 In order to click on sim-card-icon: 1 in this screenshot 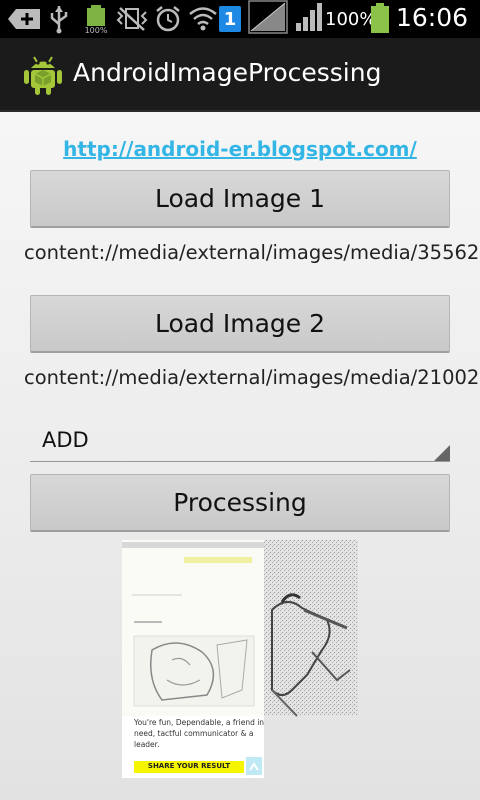, I will do `click(230, 19)`.